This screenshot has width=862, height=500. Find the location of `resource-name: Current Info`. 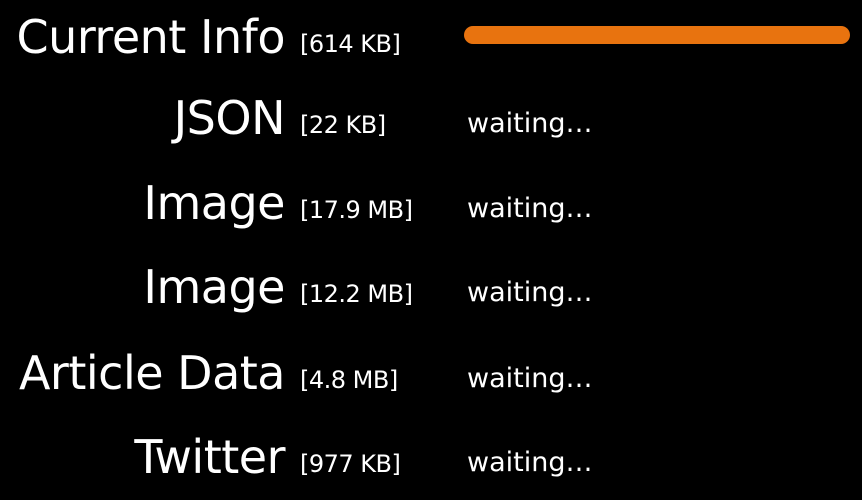

resource-name: Current Info is located at coordinates (151, 37).